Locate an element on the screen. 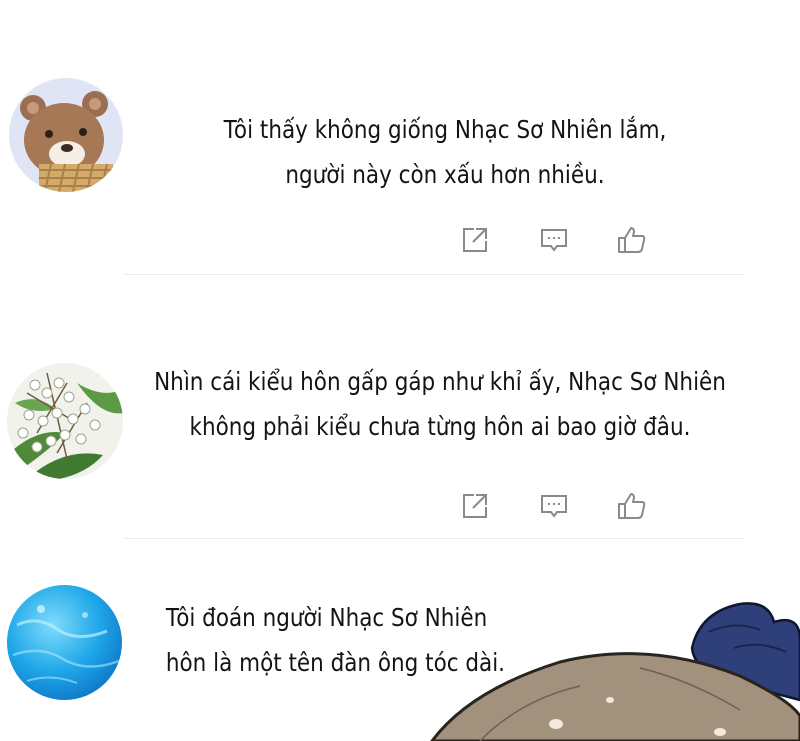 The height and width of the screenshot is (741, 800). flower-avatar is located at coordinates (65, 421).